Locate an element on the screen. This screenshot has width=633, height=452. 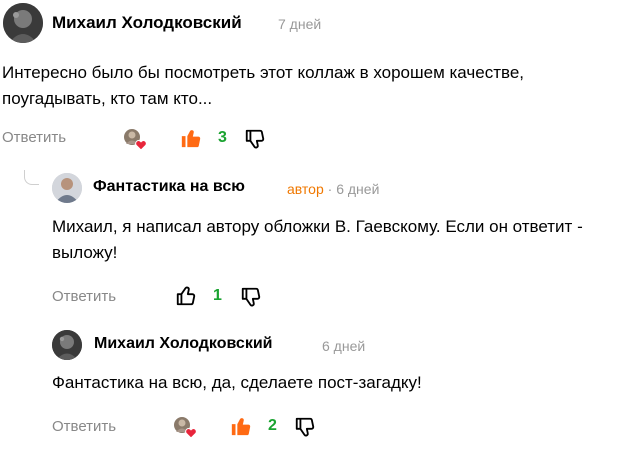
comment-time: 7 дней is located at coordinates (300, 24).